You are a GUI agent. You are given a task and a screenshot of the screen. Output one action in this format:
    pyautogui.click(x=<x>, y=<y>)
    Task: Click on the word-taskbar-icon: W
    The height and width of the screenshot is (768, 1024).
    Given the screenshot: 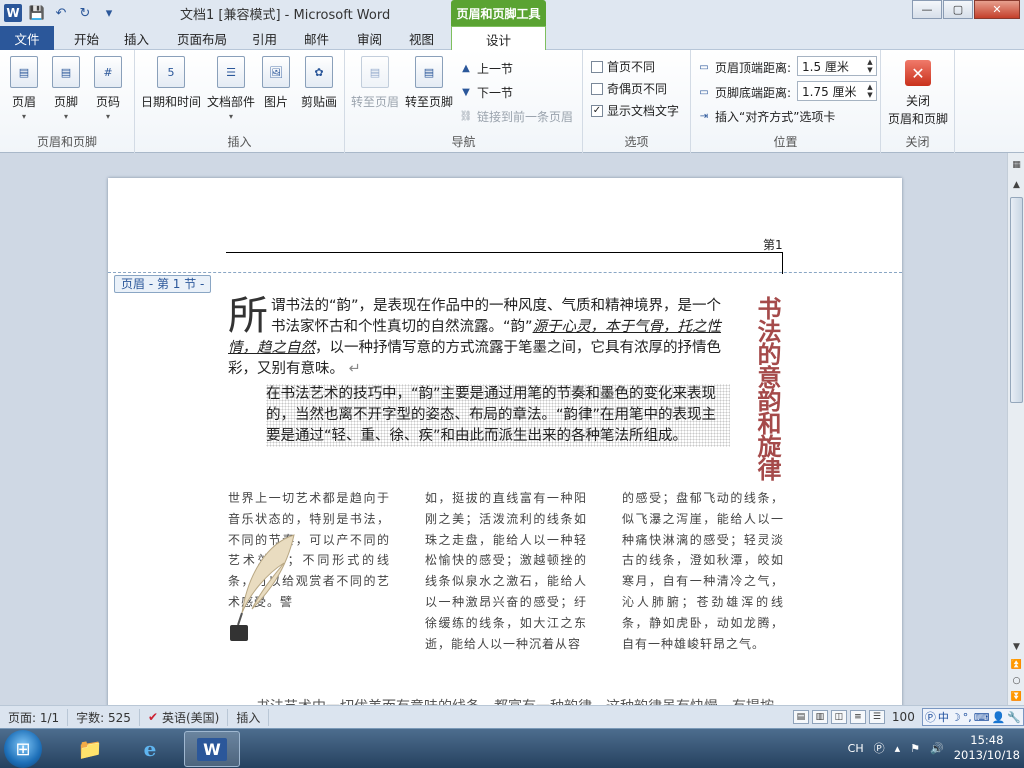 What is the action you would take?
    pyautogui.click(x=212, y=749)
    